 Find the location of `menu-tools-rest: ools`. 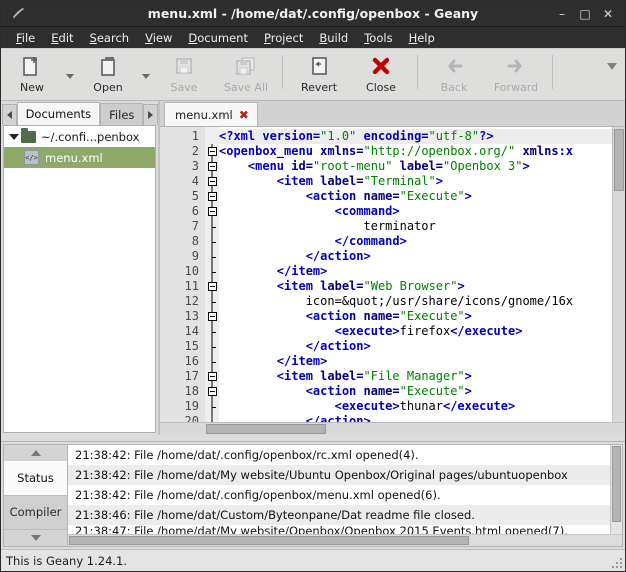

menu-tools-rest: ools is located at coordinates (381, 37).